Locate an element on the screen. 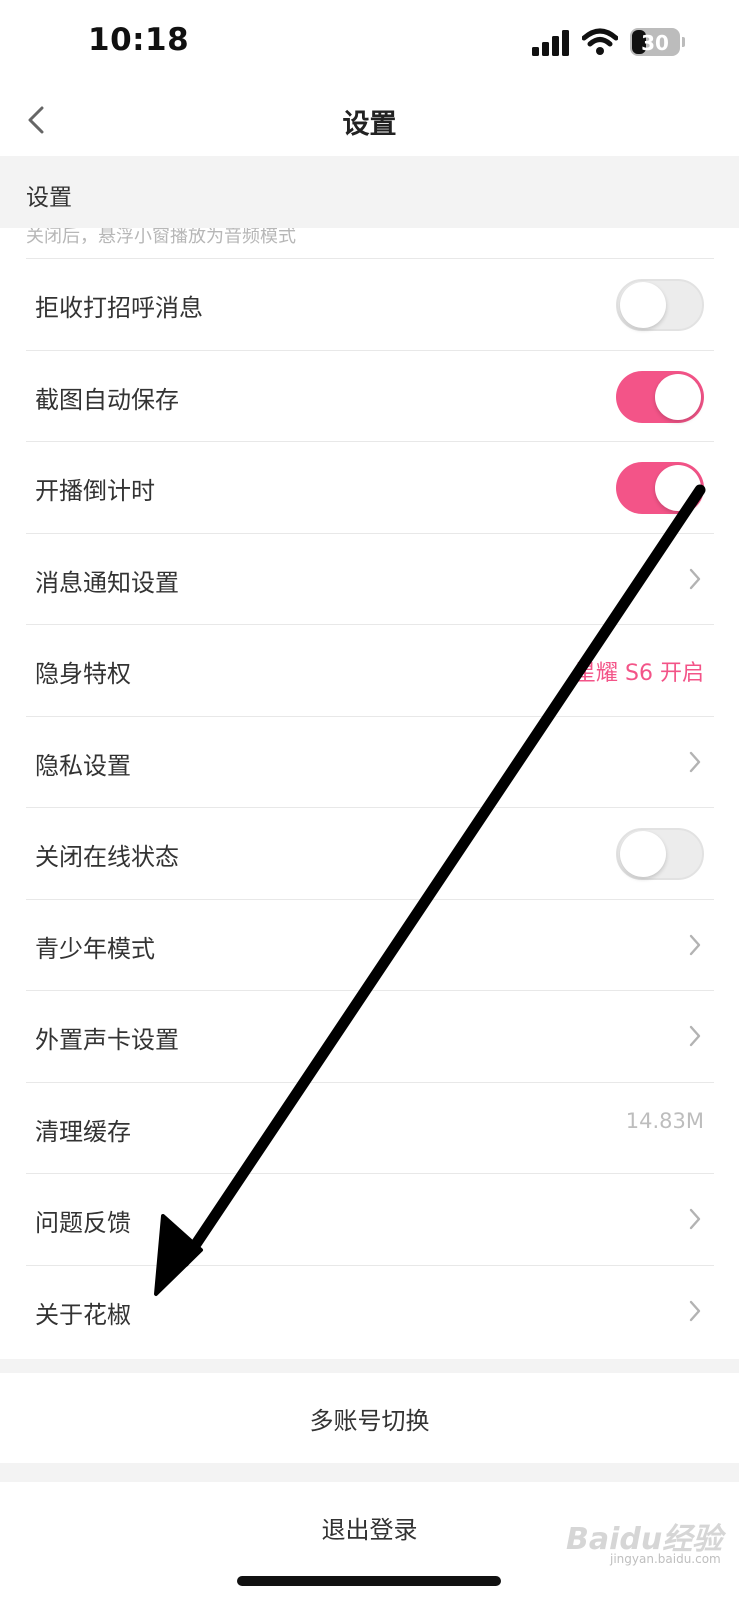 The height and width of the screenshot is (1600, 739). settings-row: 隐身特权 星耀 S6 开启 is located at coordinates (370, 669).